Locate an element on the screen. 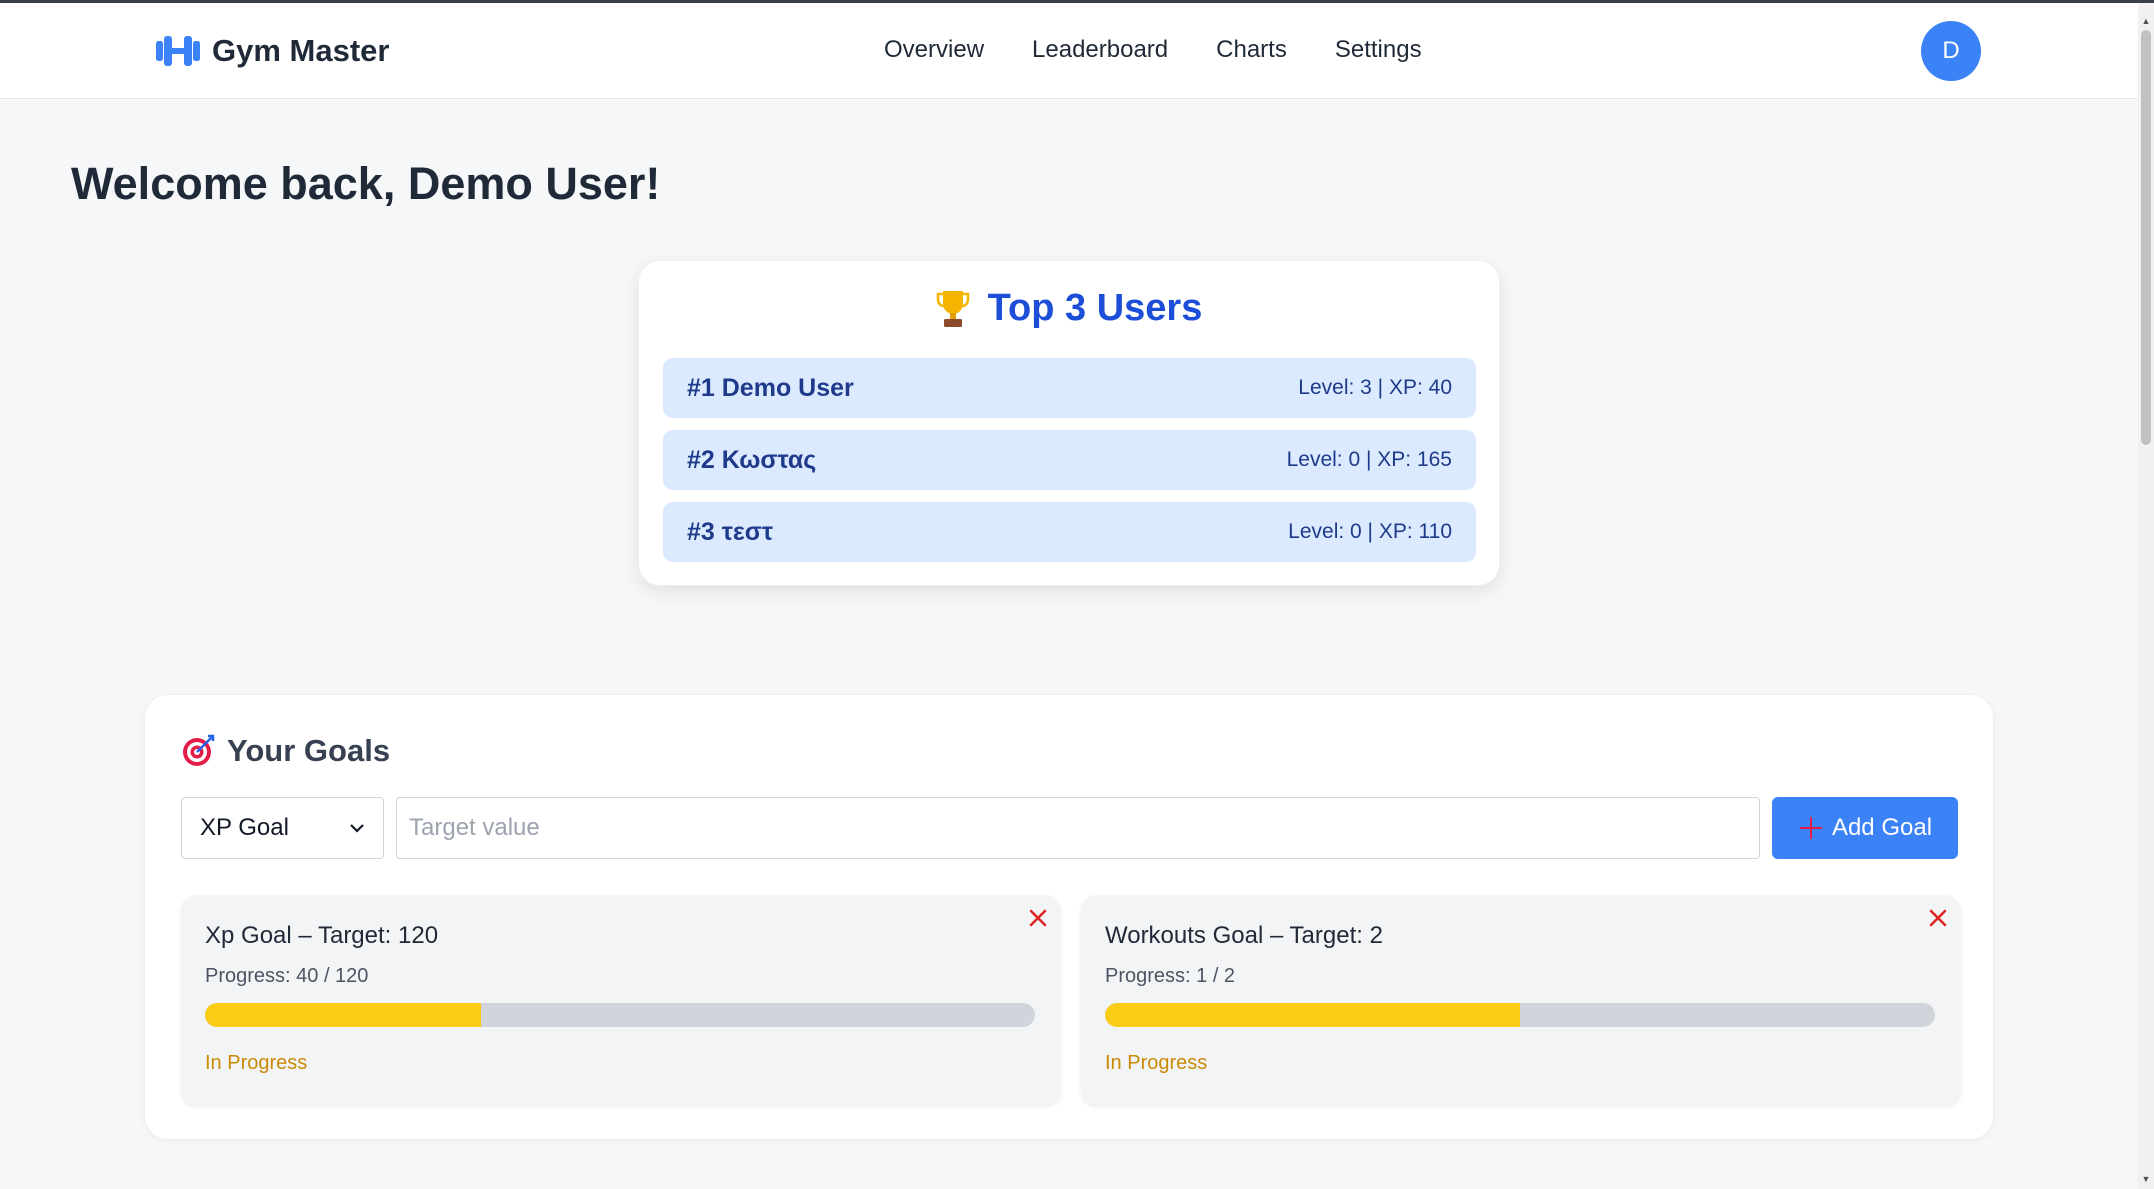  nav-links: Overview Leaderboard Charts Settings is located at coordinates (1153, 50).